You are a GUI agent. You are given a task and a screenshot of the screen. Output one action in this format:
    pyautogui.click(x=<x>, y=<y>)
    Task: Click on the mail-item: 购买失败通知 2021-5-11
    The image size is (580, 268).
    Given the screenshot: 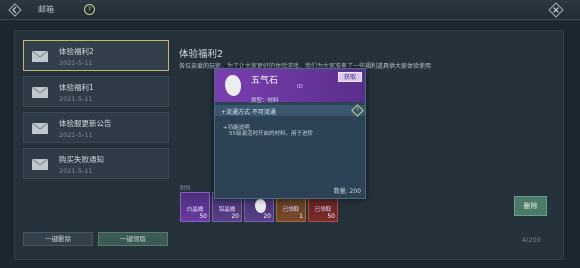 What is the action you would take?
    pyautogui.click(x=96, y=163)
    